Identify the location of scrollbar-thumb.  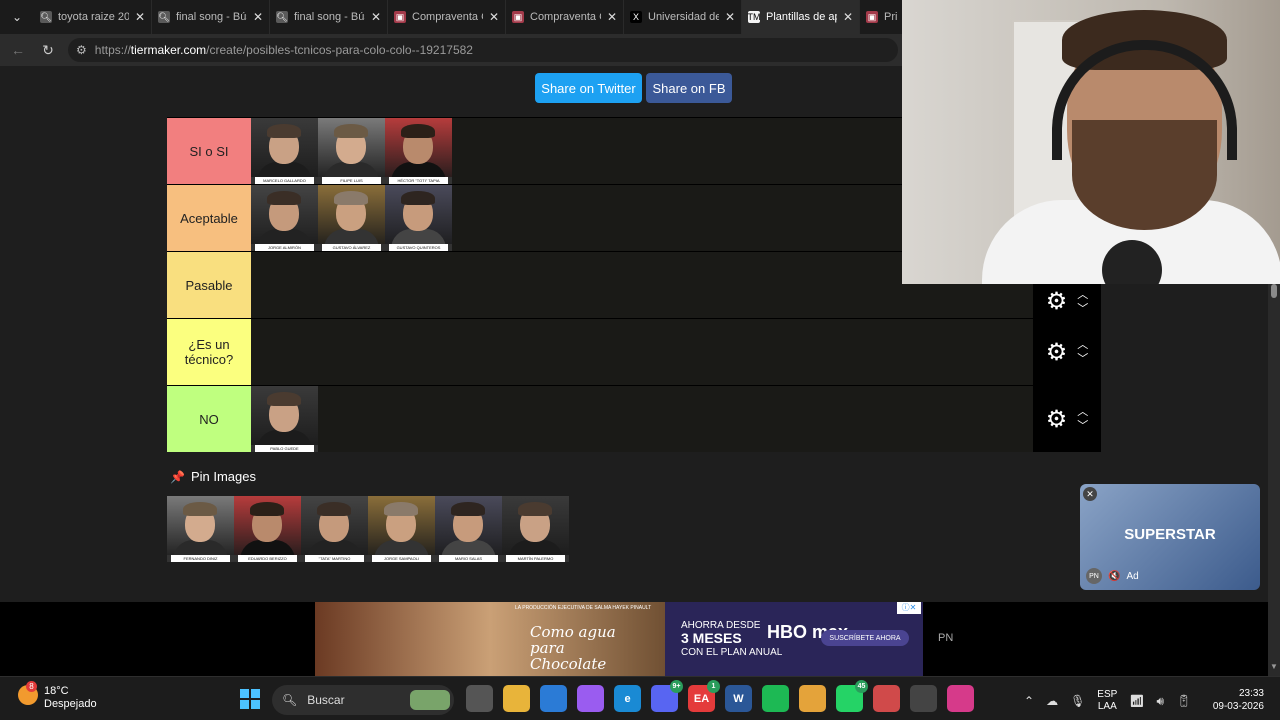
(1274, 291).